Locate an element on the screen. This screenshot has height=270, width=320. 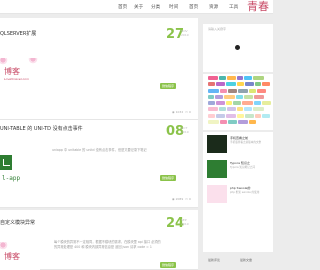
github-icon is located at coordinates (237, 47).